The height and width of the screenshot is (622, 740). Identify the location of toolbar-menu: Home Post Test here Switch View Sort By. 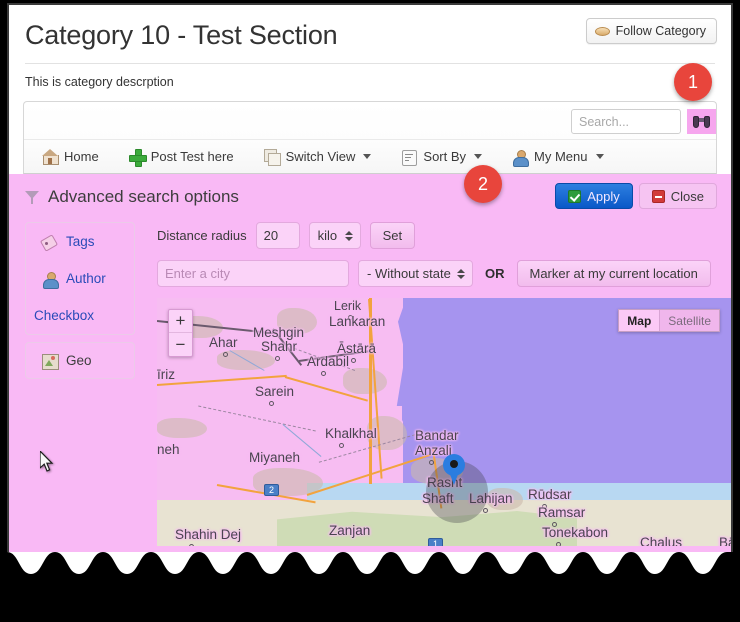
(370, 156).